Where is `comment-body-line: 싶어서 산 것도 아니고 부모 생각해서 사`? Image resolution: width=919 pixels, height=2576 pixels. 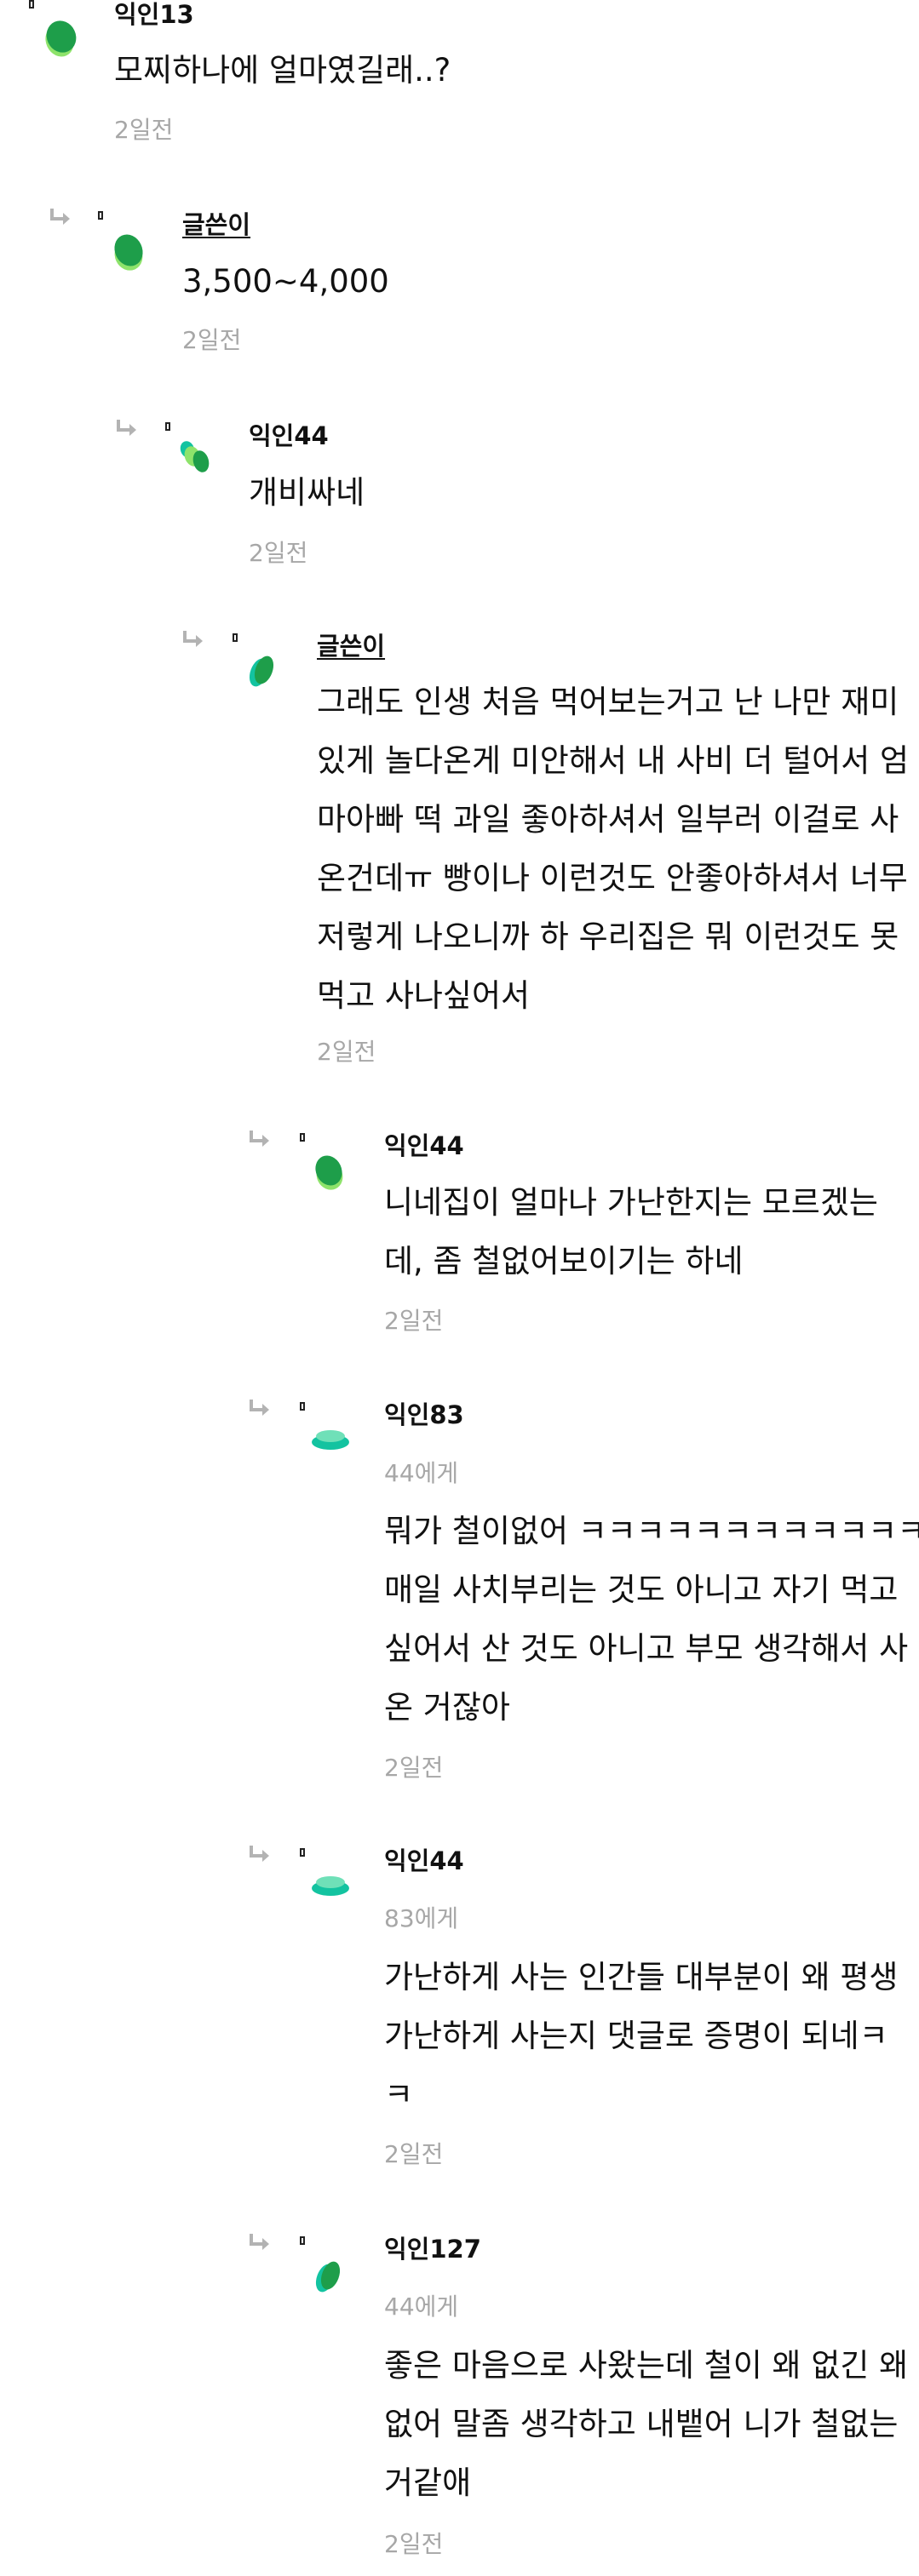 comment-body-line: 싶어서 산 것도 아니고 부모 생각해서 사 is located at coordinates (646, 1648).